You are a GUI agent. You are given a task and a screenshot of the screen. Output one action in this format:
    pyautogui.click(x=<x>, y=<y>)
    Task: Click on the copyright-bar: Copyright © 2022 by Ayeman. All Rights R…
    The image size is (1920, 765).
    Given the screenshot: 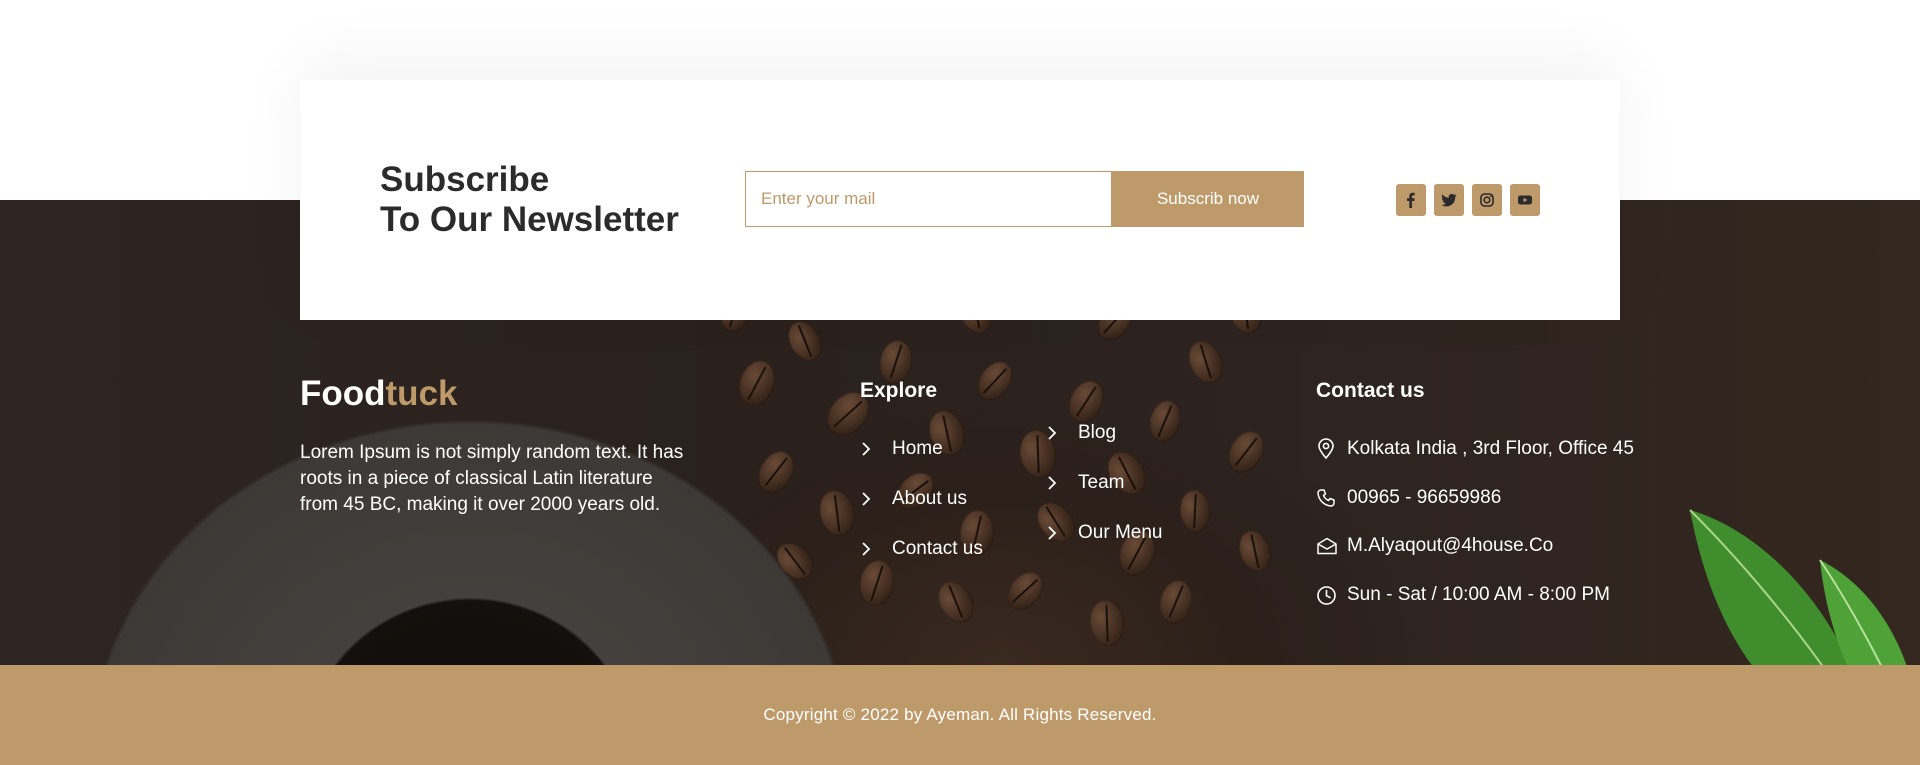 What is the action you would take?
    pyautogui.click(x=960, y=715)
    